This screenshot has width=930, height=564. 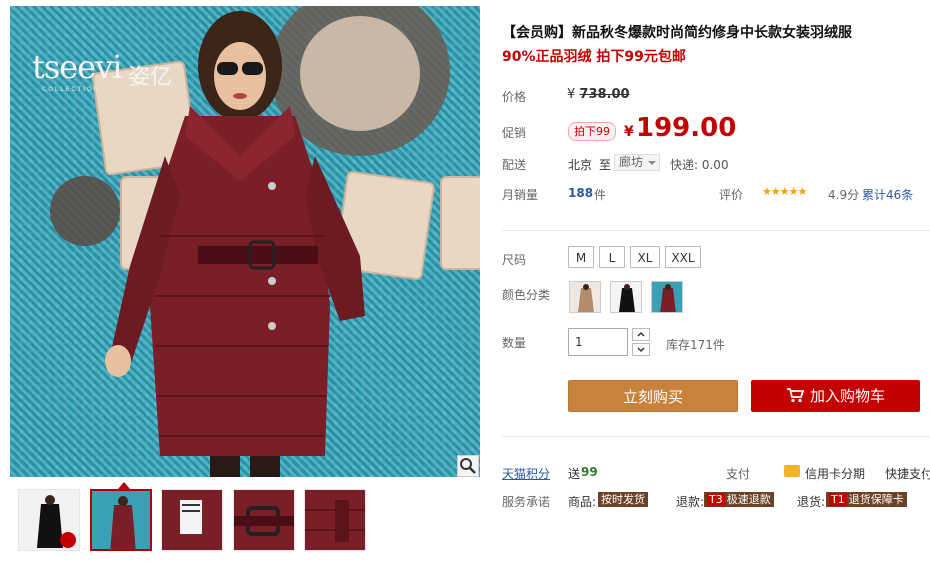 I want to click on refund-code: T3, so click(x=716, y=499).